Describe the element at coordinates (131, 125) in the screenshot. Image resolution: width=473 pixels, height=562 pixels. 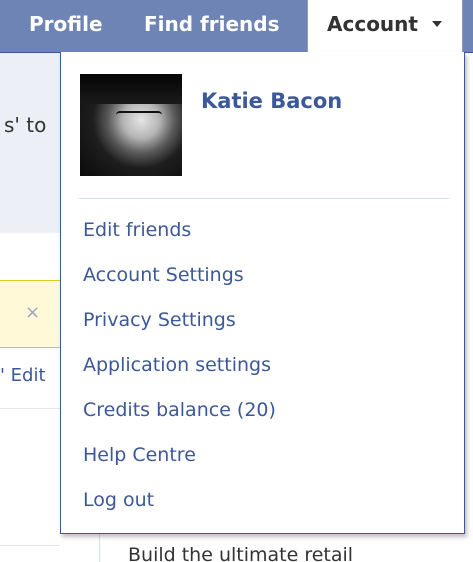
I see `avatar` at that location.